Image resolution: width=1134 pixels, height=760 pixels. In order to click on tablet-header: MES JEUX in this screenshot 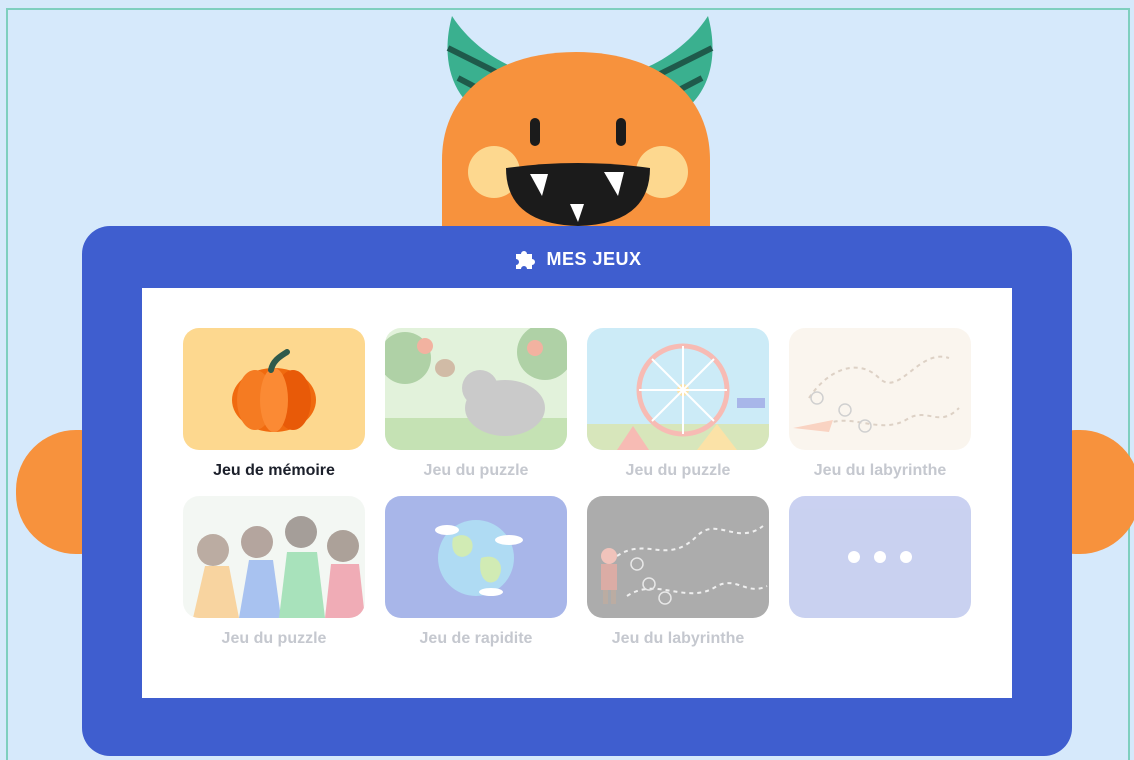, I will do `click(577, 259)`.